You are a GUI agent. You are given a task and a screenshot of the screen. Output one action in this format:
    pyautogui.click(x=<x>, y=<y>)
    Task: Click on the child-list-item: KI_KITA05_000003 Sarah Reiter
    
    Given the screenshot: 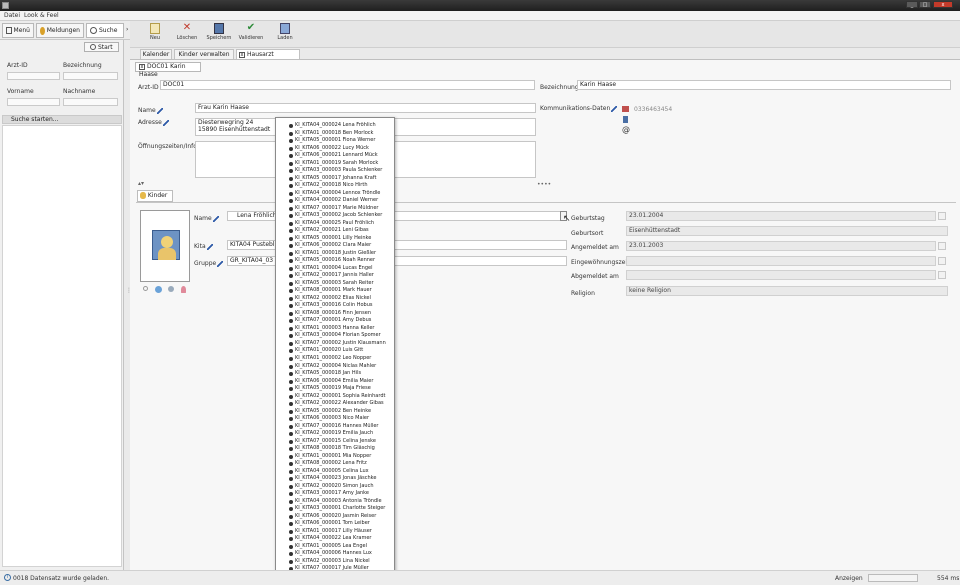 What is the action you would take?
    pyautogui.click(x=341, y=284)
    